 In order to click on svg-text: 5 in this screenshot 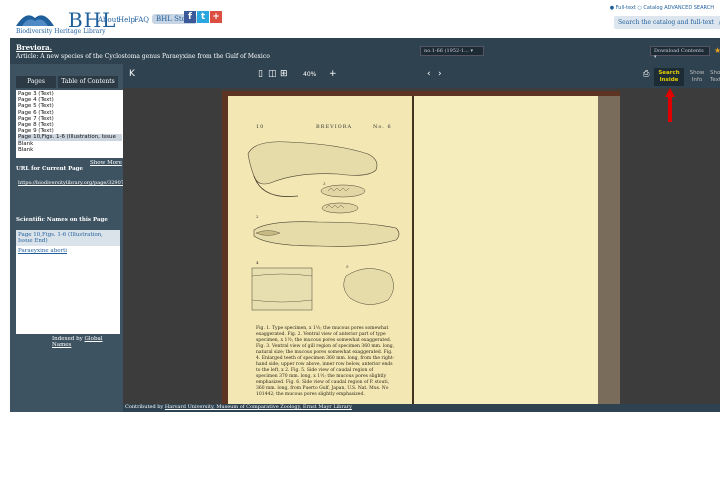, I will do `click(347, 266)`.